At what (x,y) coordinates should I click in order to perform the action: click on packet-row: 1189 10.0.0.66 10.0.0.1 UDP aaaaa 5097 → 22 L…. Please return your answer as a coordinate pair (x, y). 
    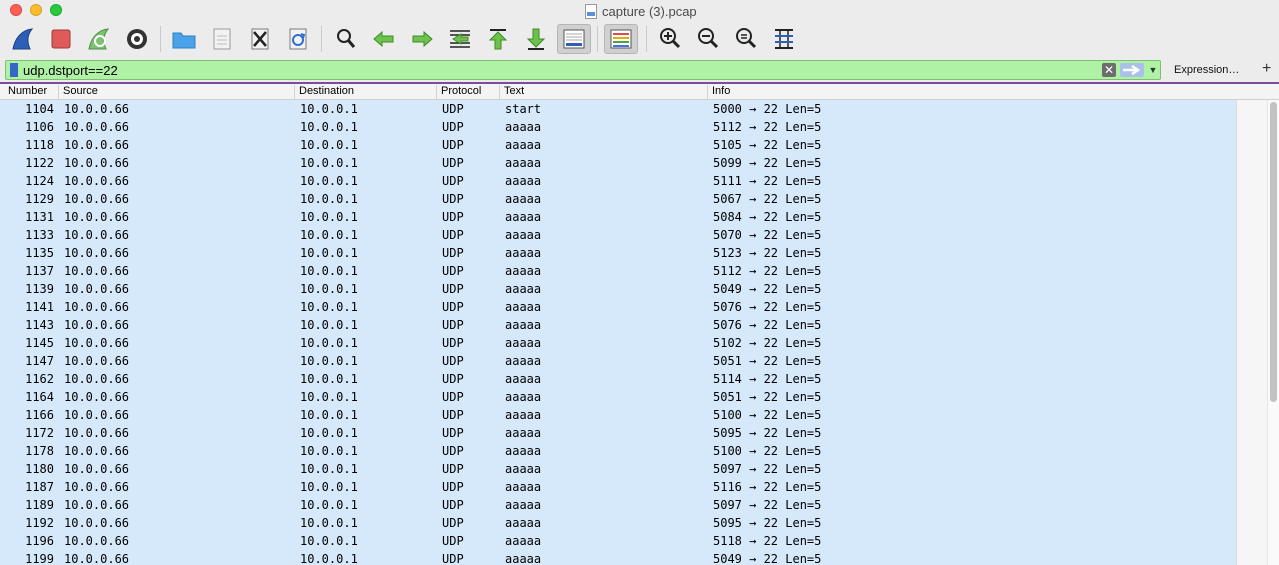
    Looking at the image, I should click on (618, 505).